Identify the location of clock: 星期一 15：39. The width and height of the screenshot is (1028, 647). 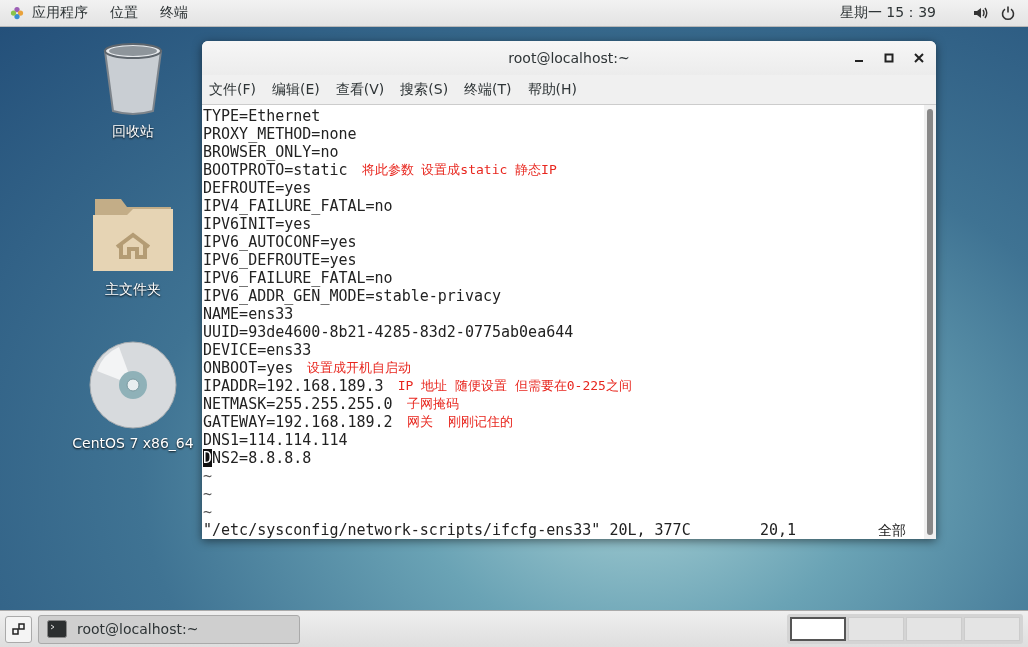
(887, 13).